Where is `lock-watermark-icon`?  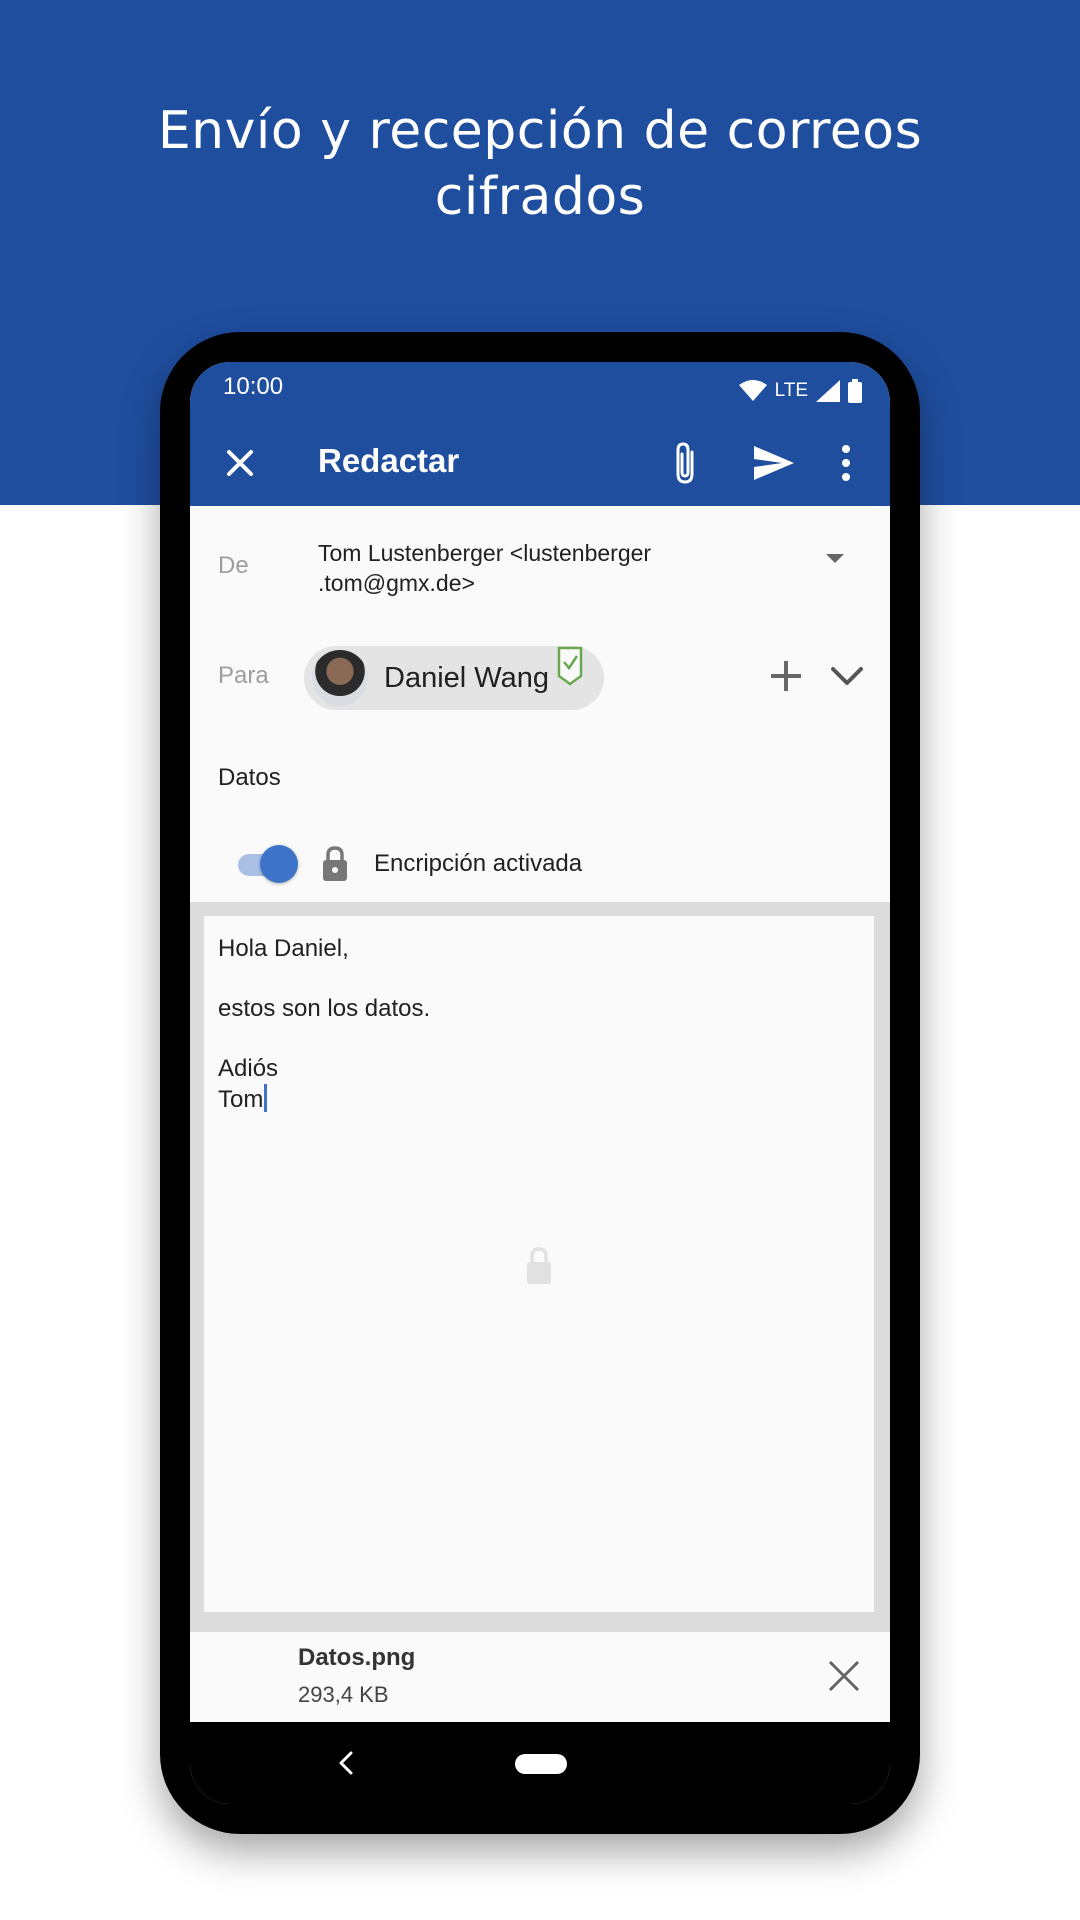 lock-watermark-icon is located at coordinates (539, 1265).